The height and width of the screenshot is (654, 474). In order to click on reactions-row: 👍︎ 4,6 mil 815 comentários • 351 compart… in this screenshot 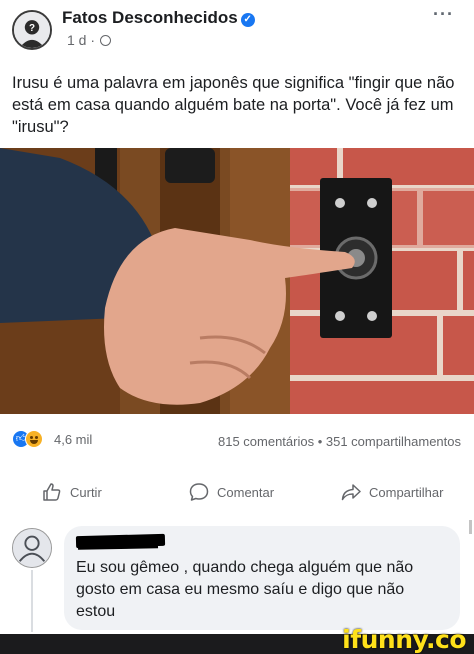, I will do `click(237, 440)`.